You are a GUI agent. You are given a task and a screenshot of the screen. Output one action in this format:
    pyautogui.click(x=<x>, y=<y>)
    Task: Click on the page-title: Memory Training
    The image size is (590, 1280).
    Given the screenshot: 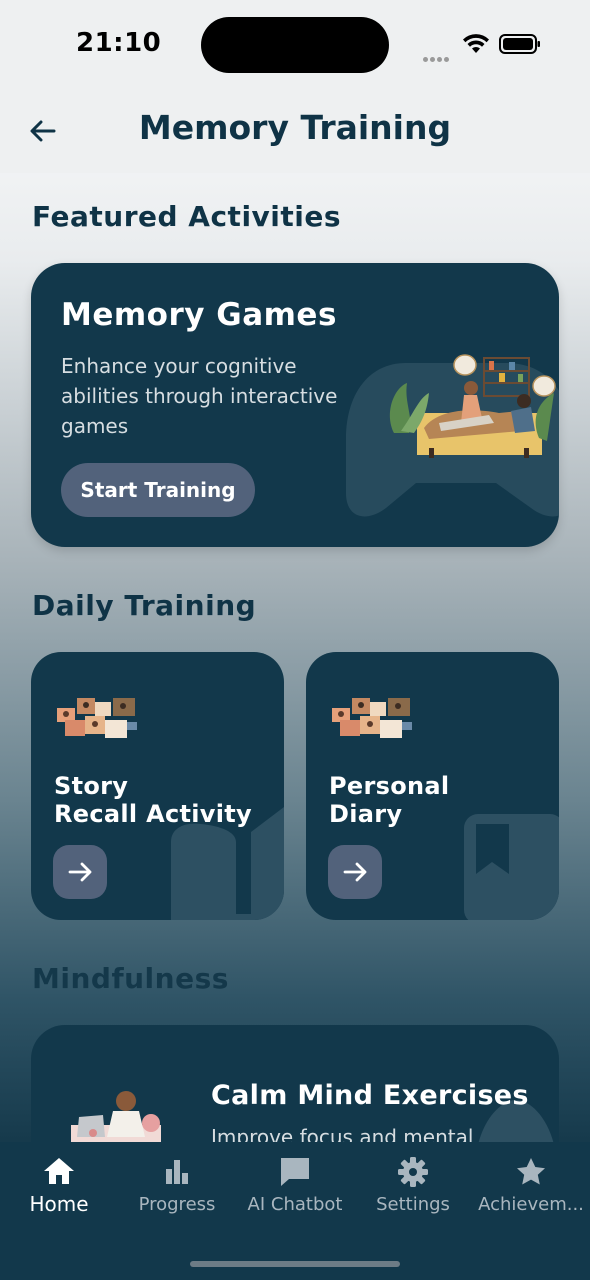 What is the action you would take?
    pyautogui.click(x=295, y=127)
    